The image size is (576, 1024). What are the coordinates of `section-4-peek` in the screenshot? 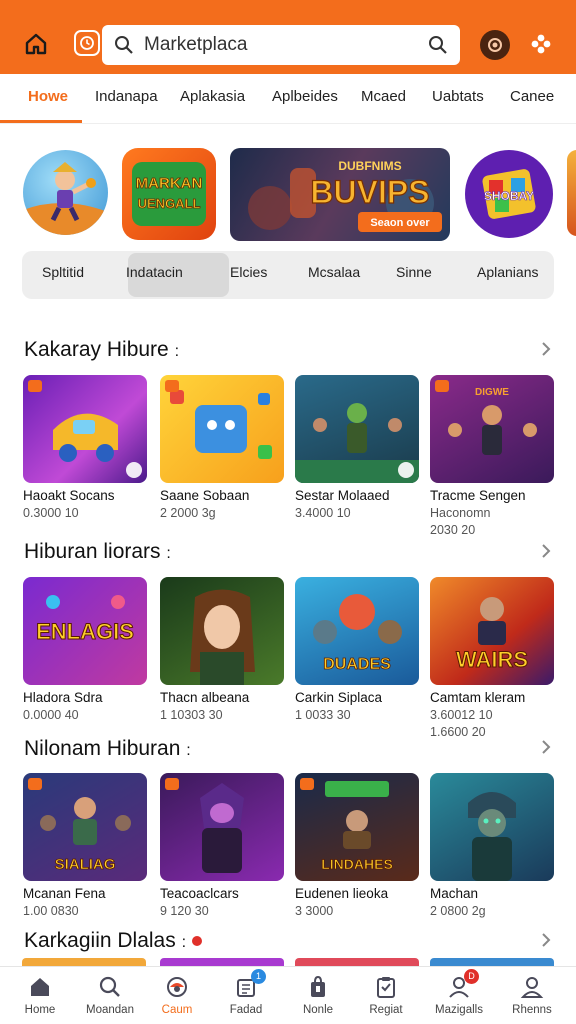 It's located at (288, 962).